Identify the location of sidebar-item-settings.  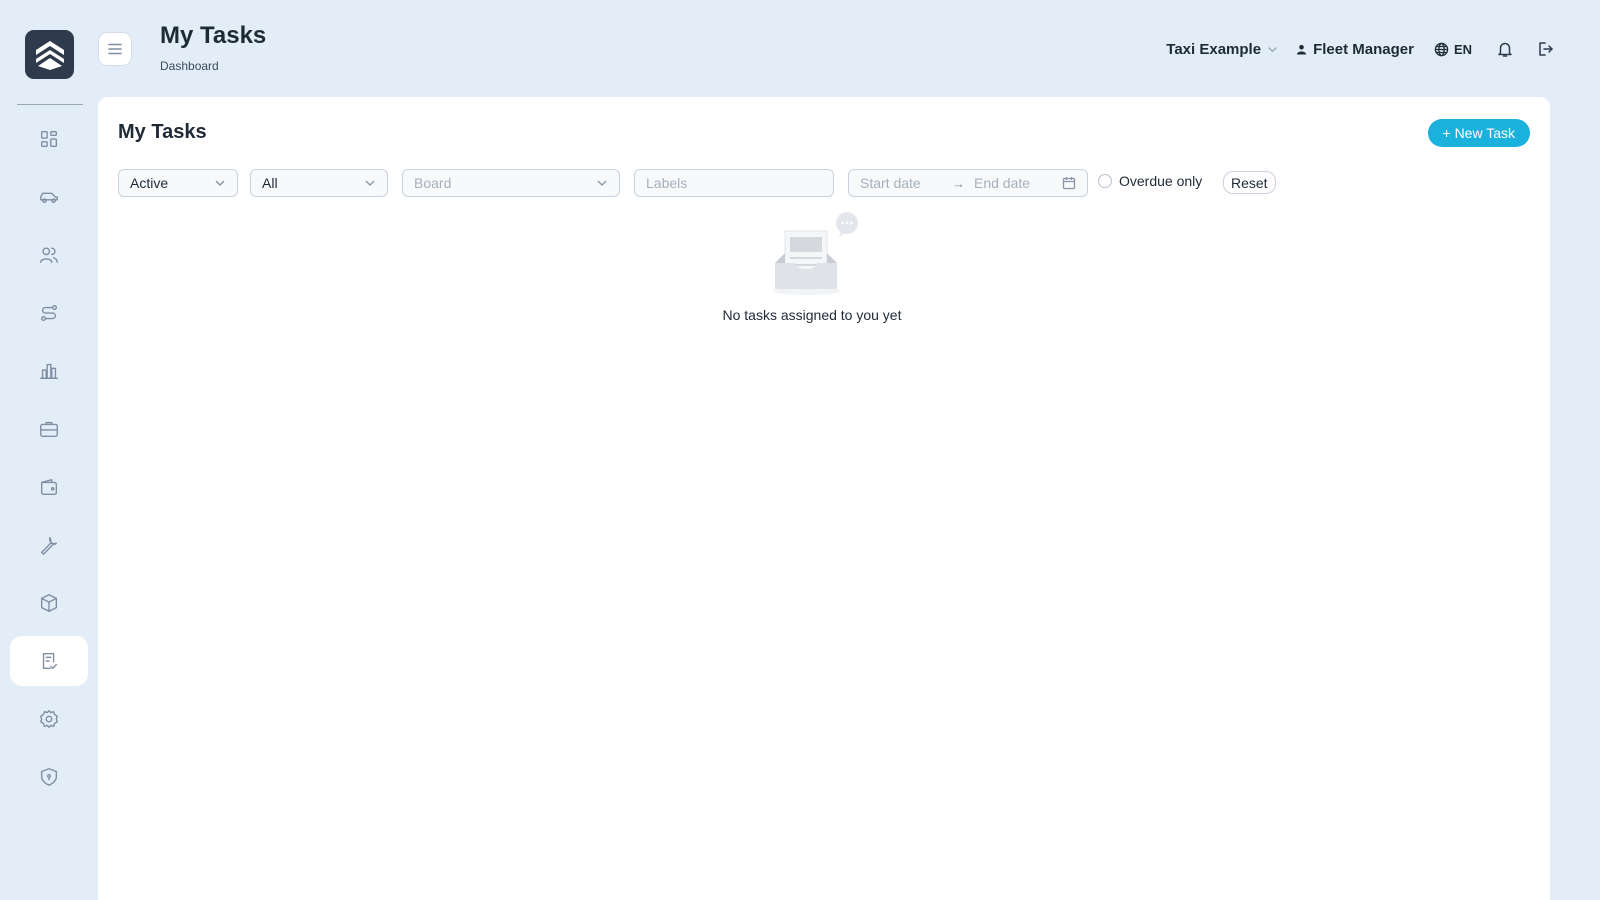
(49, 719).